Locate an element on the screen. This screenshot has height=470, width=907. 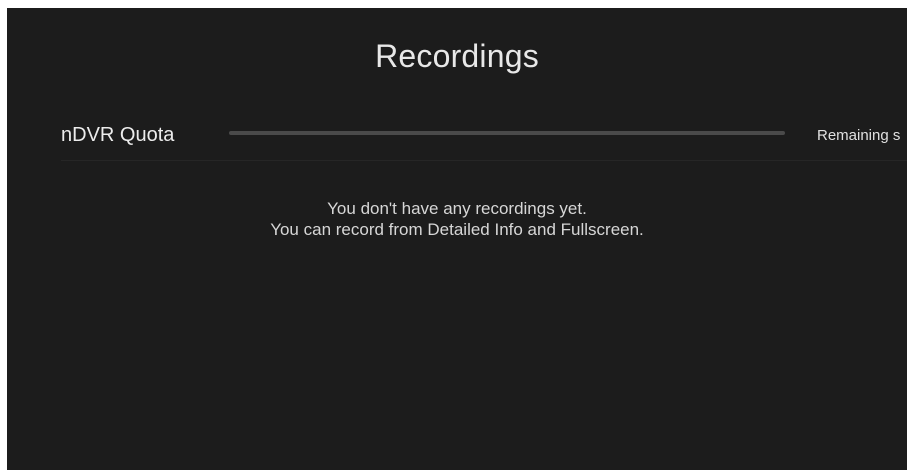
quota-progress-bar is located at coordinates (507, 133).